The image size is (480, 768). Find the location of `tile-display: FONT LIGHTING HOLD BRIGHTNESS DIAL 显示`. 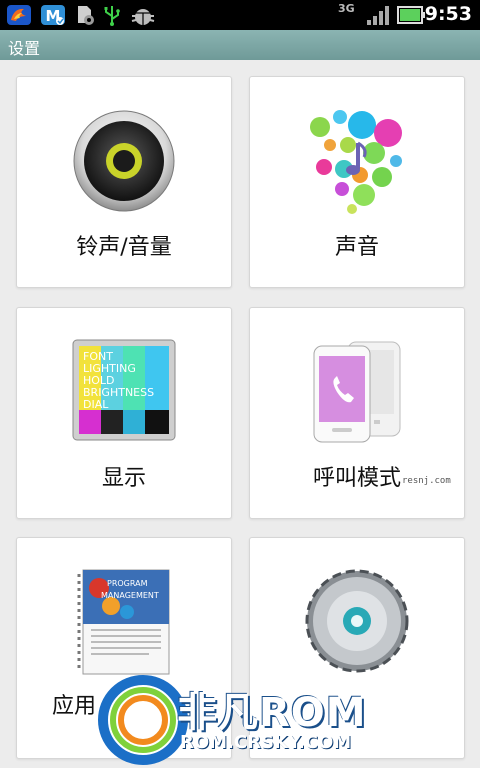

tile-display: FONT LIGHTING HOLD BRIGHTNESS DIAL 显示 is located at coordinates (124, 413).